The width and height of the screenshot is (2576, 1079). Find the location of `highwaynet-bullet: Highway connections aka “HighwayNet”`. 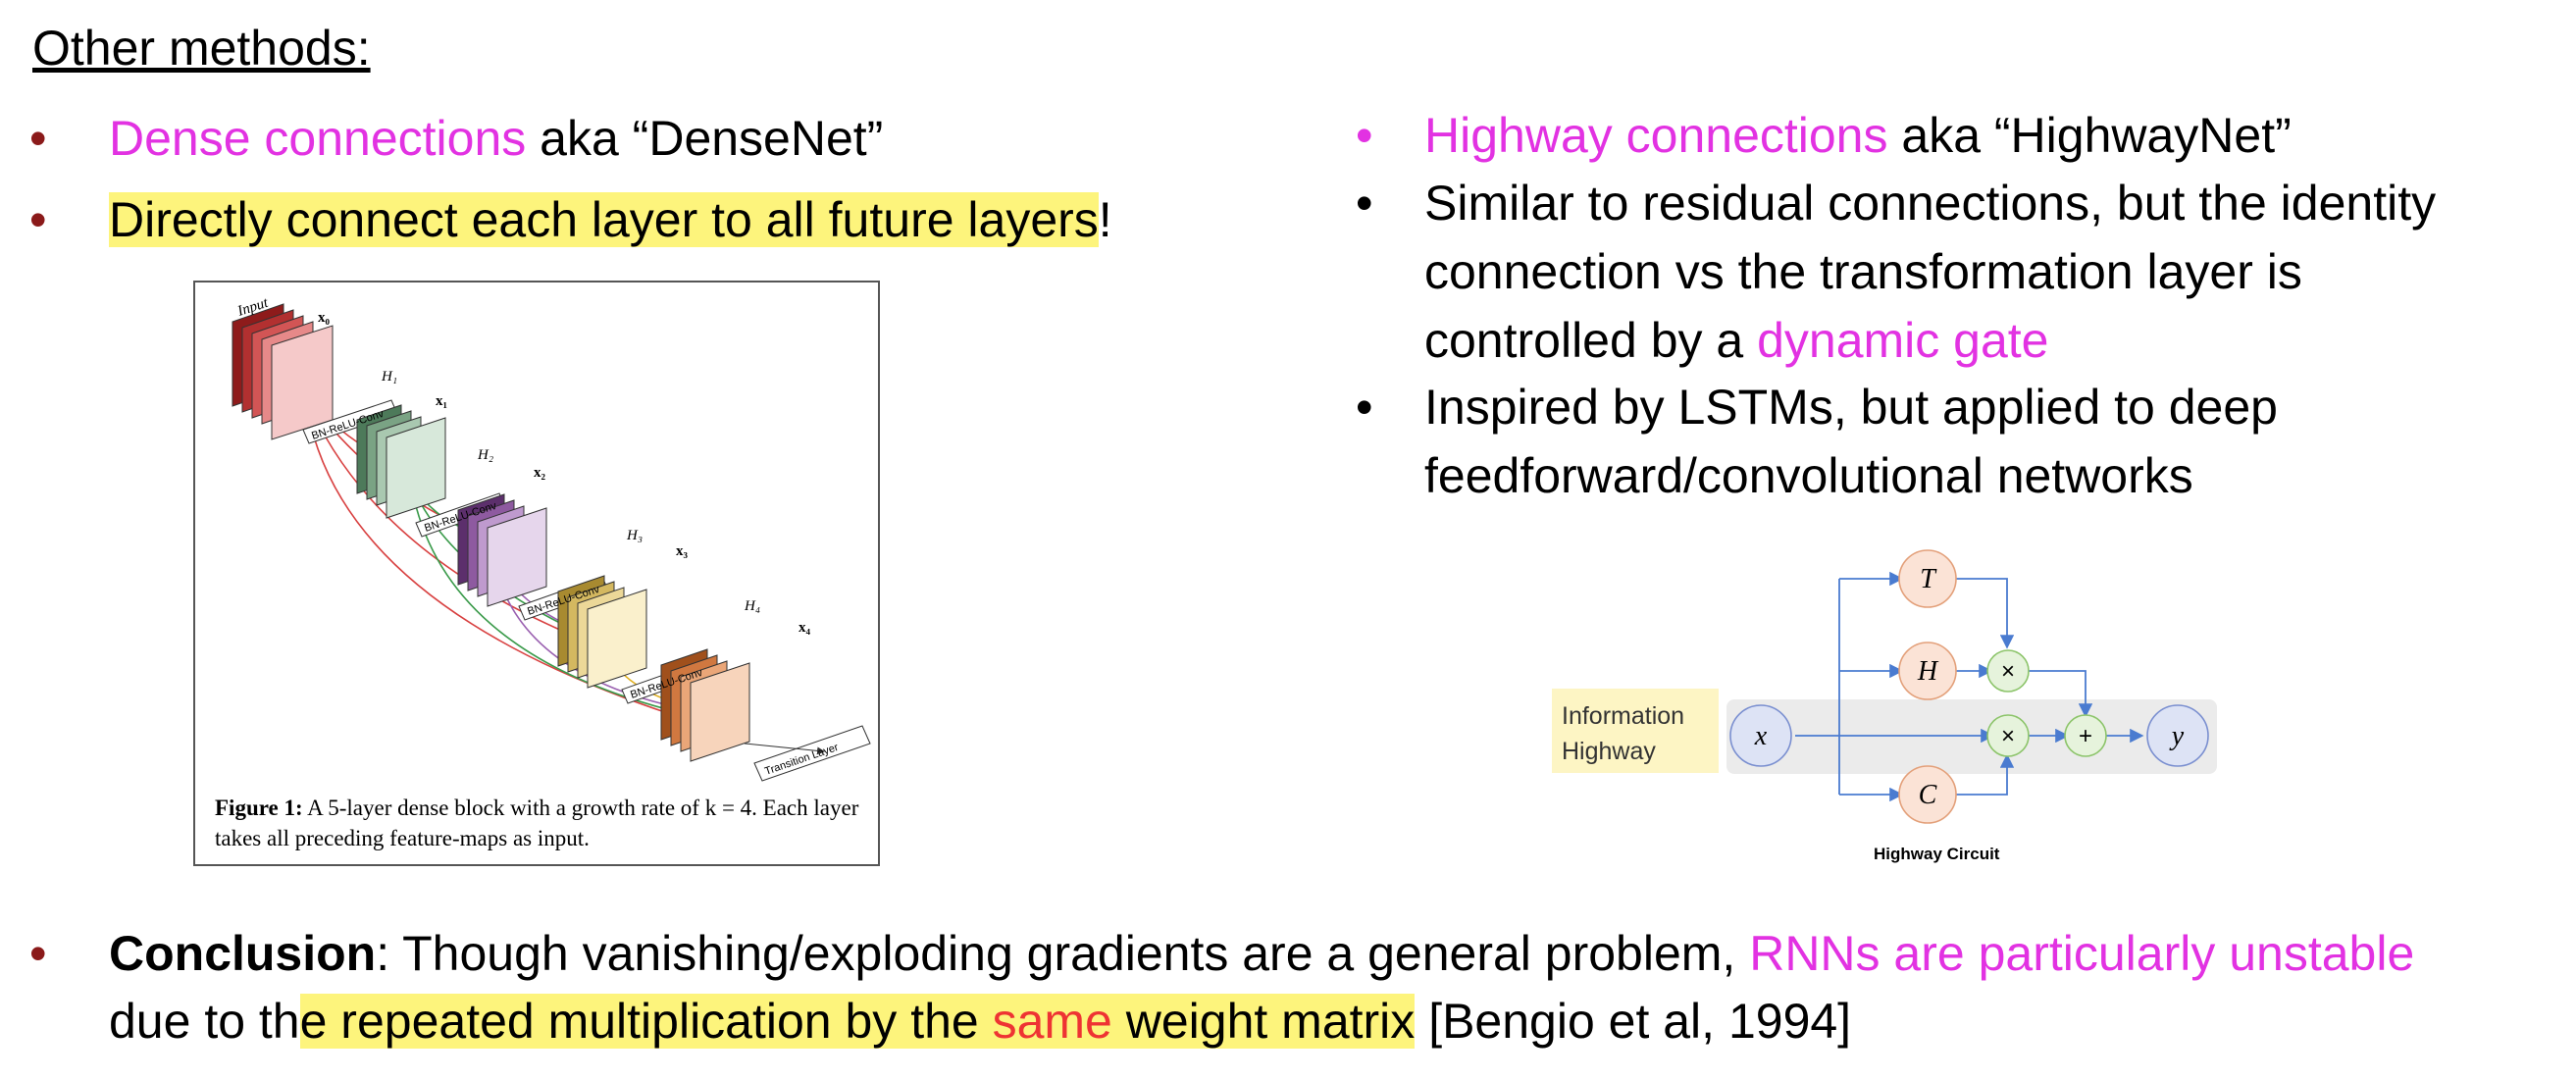

highwaynet-bullet: Highway connections aka “HighwayNet” is located at coordinates (1858, 135).